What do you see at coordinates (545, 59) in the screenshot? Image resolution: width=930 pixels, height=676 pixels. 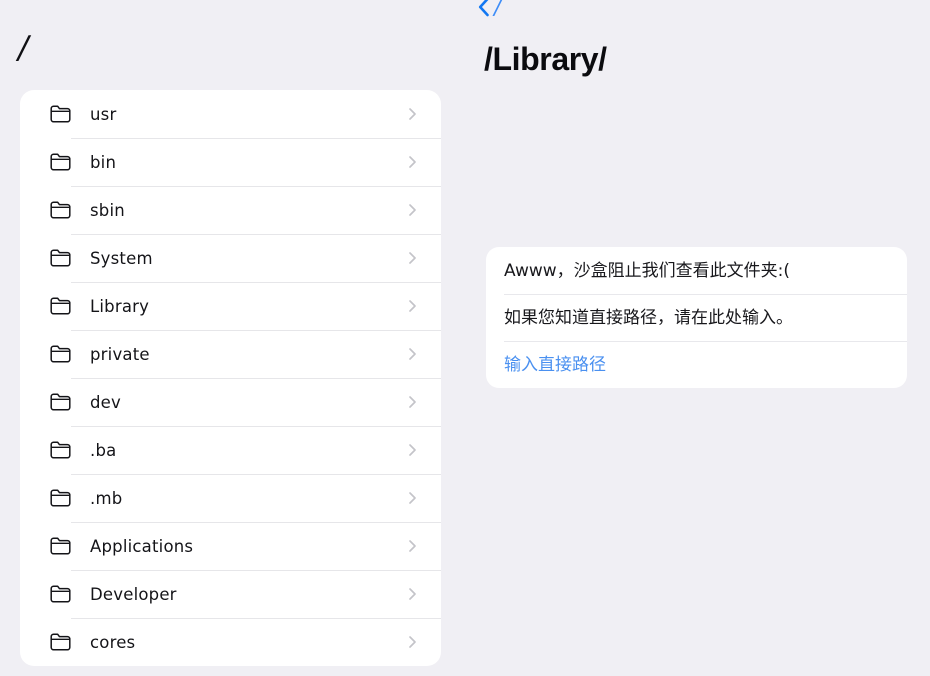 I see `page-title-right: /Library/` at bounding box center [545, 59].